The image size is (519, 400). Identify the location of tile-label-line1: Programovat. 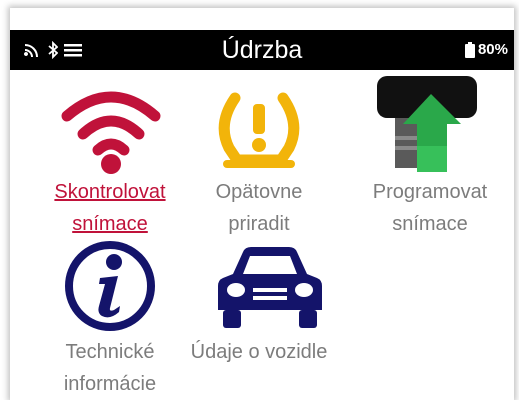
(430, 192).